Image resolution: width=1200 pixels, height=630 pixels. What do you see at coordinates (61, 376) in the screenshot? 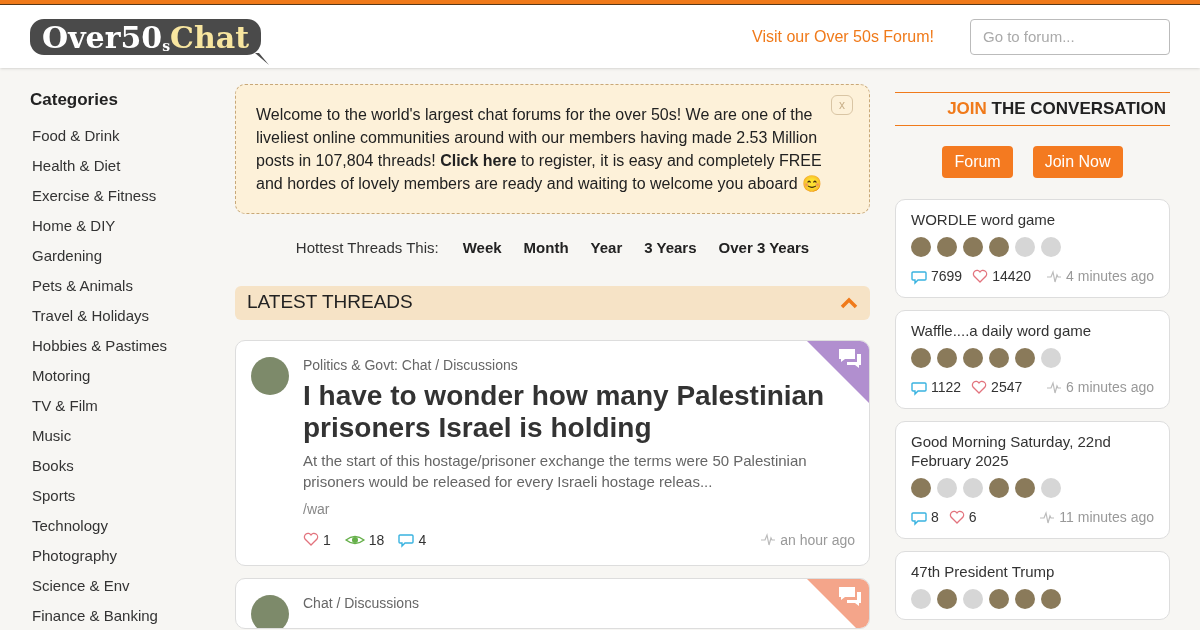
I see `category-link: Motoring` at bounding box center [61, 376].